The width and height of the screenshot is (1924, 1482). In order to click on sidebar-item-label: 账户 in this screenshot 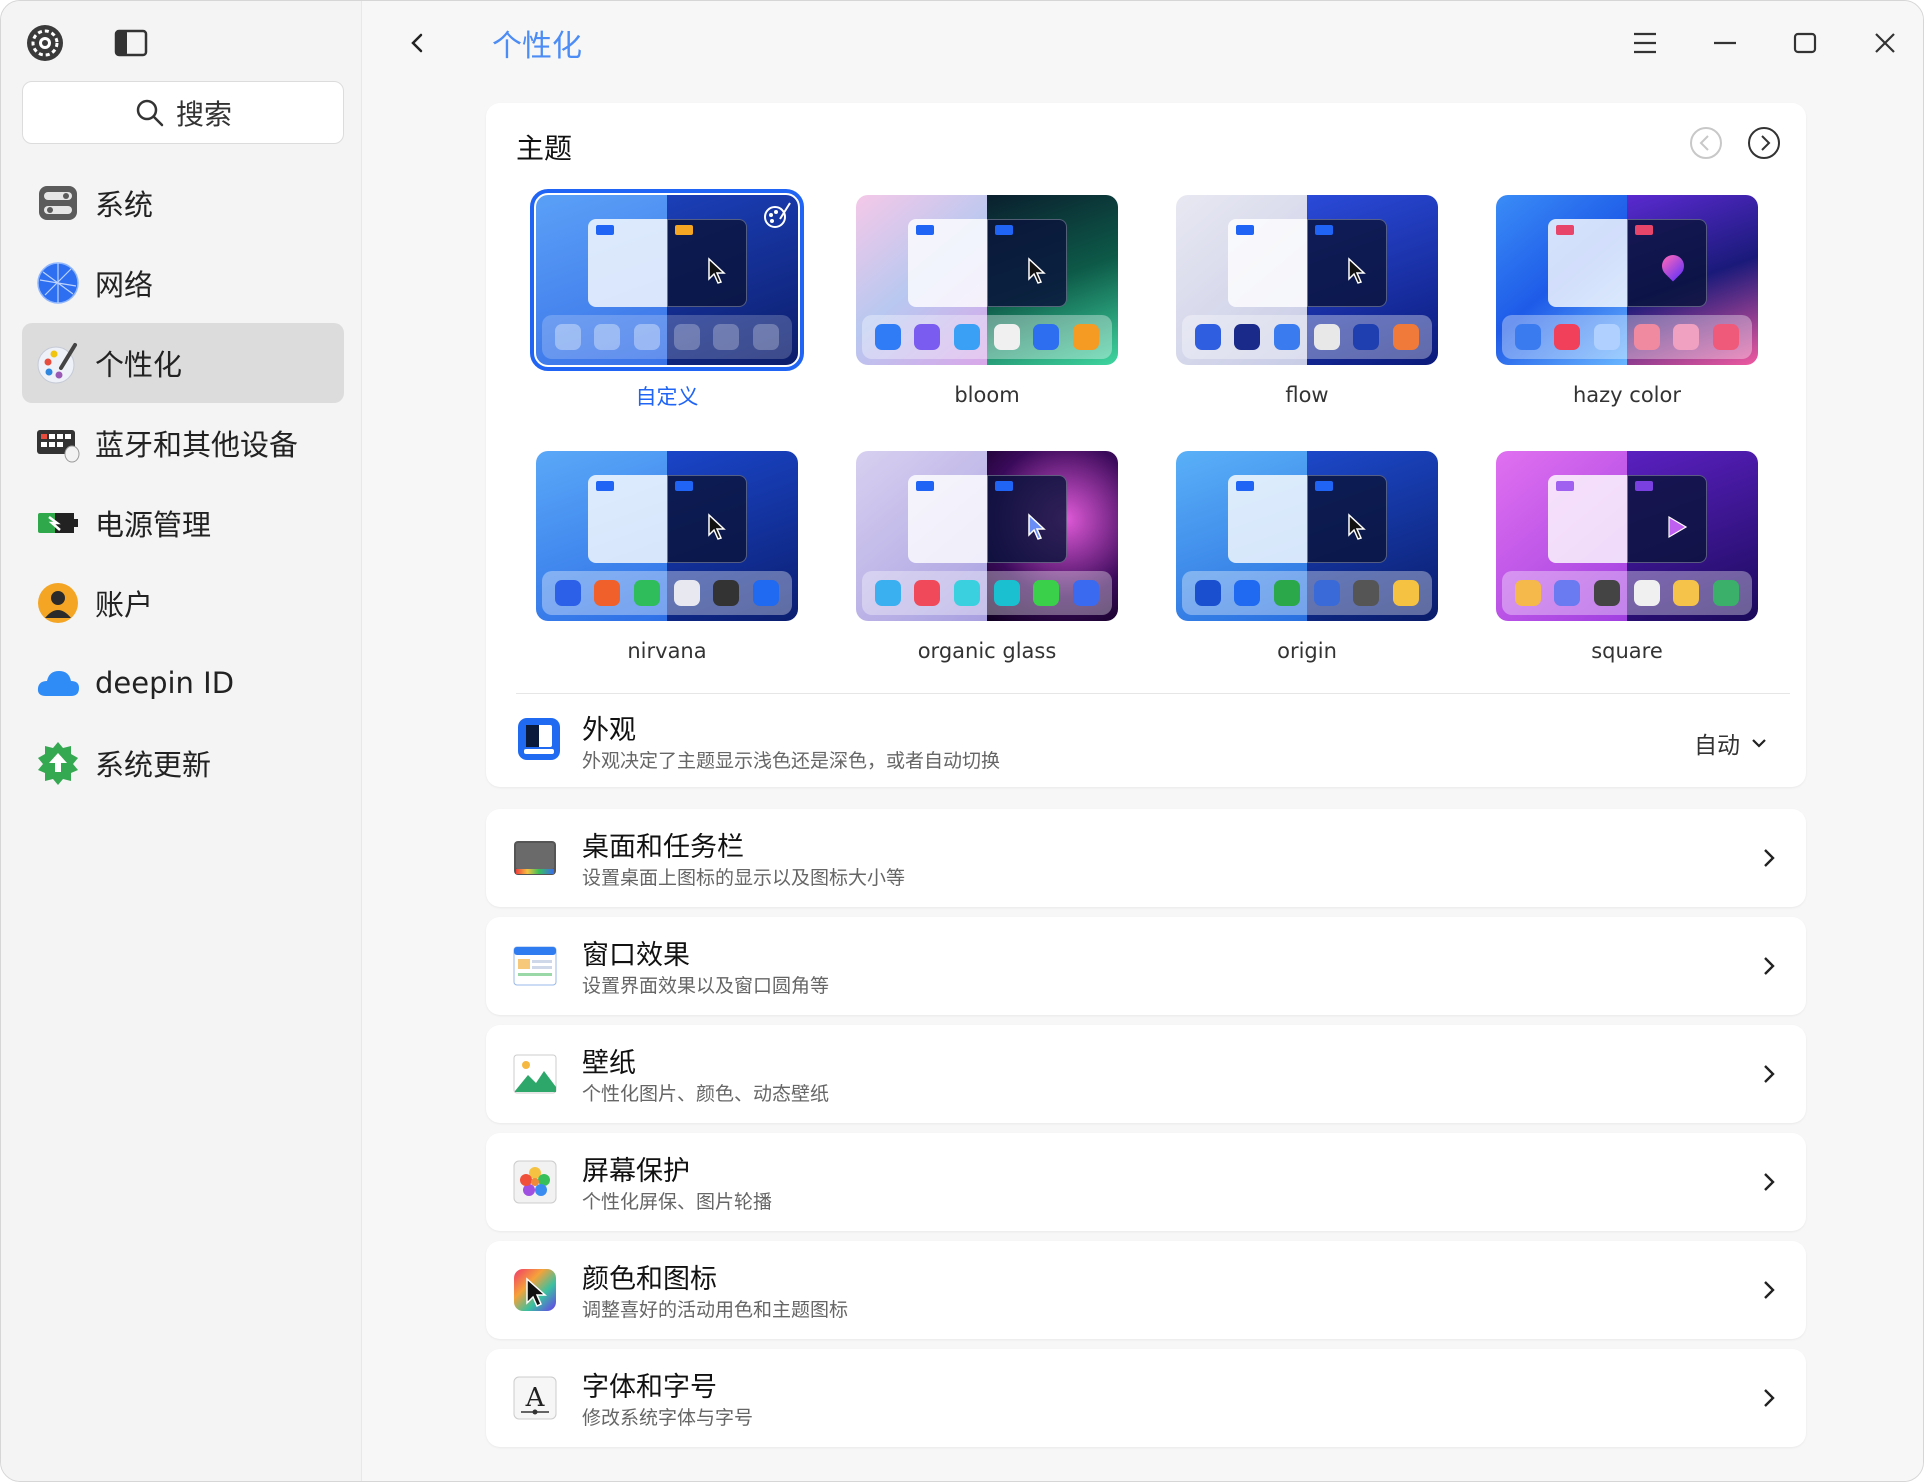, I will do `click(124, 605)`.